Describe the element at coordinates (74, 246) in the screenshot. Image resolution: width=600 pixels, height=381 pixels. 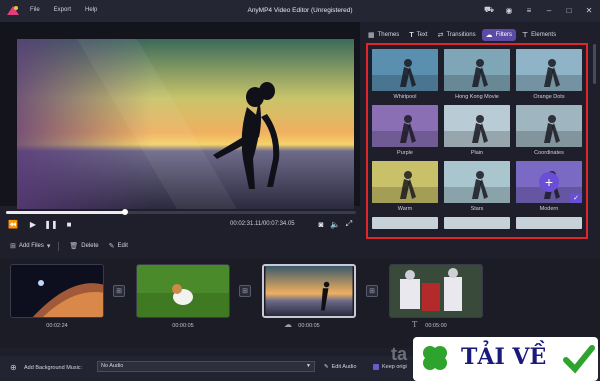
I see `trash-icon: 🗑` at that location.